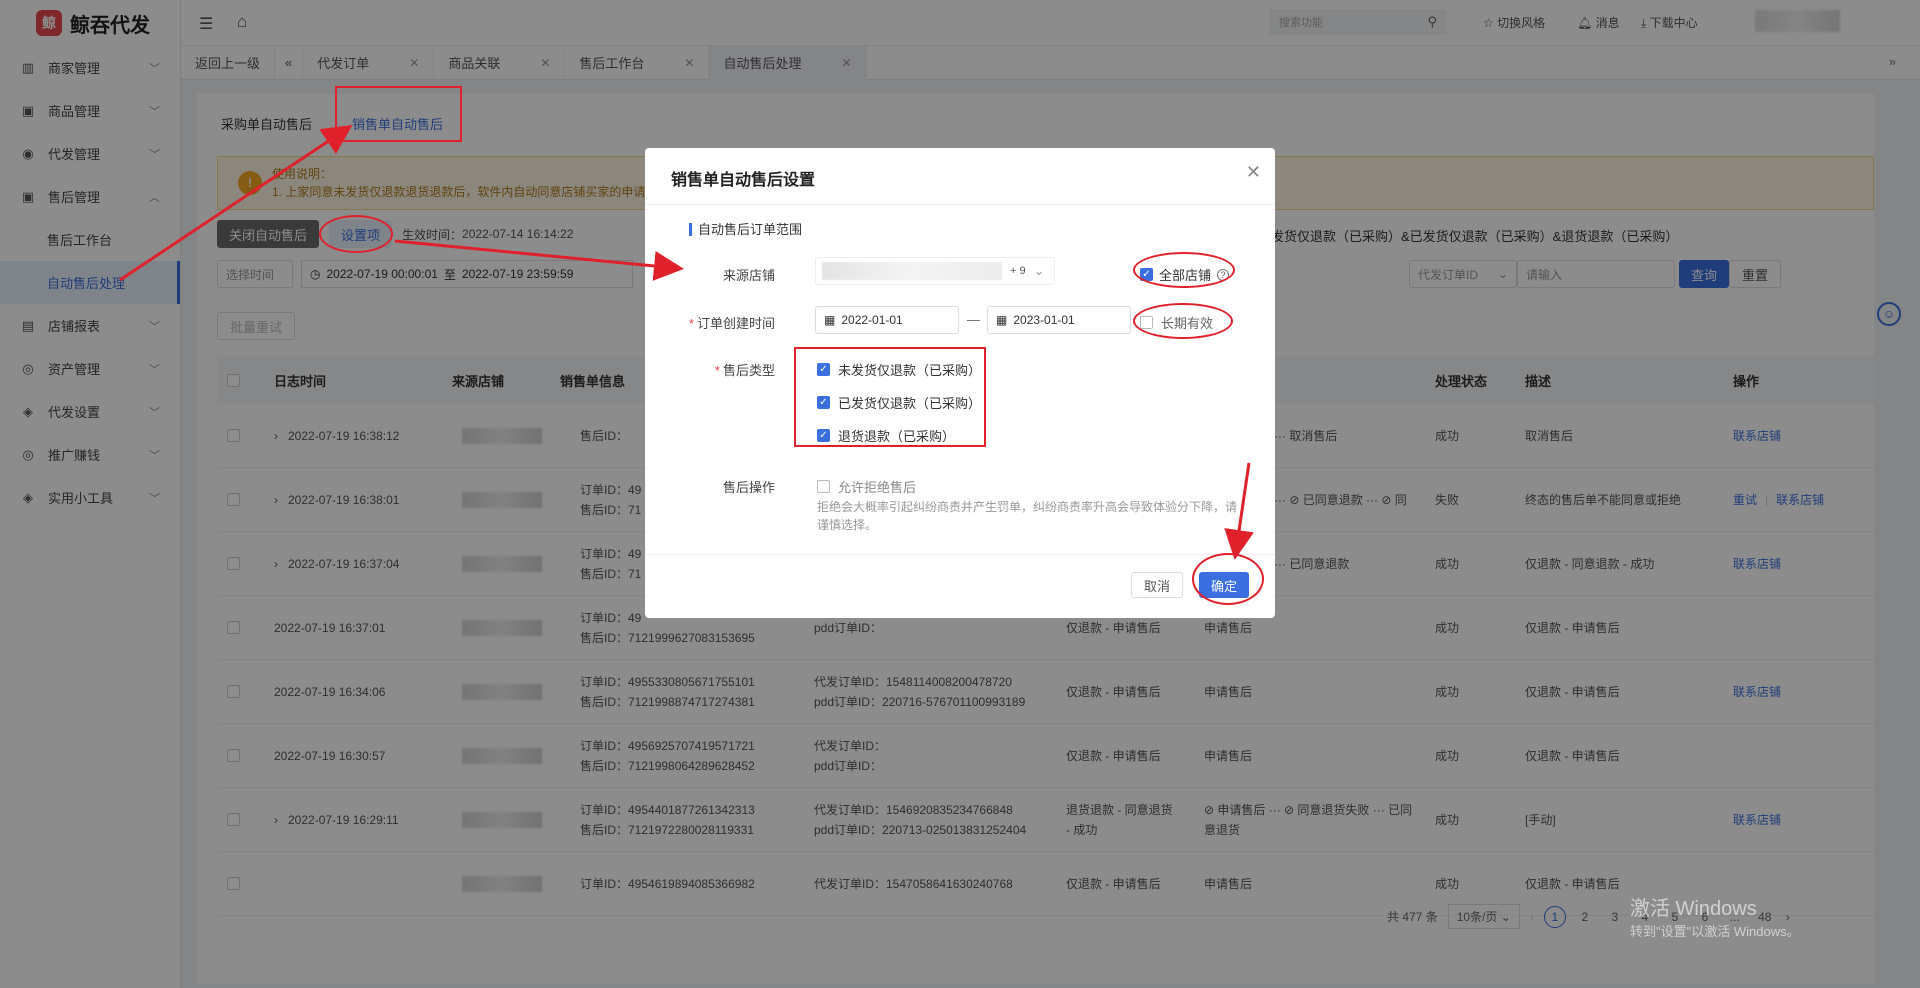 Image resolution: width=1920 pixels, height=988 pixels. I want to click on annotation-ellipse-long-term, so click(1183, 321).